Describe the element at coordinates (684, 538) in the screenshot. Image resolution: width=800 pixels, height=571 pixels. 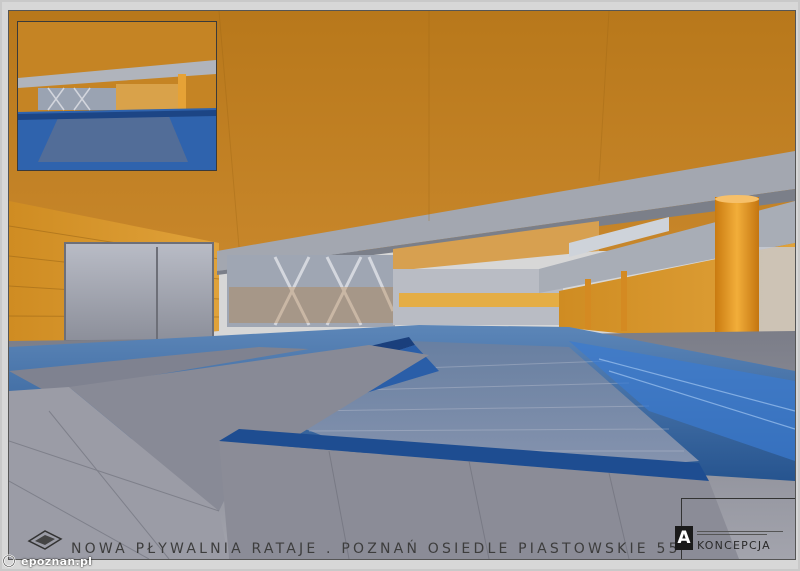
I see `logo-mark: A` at that location.